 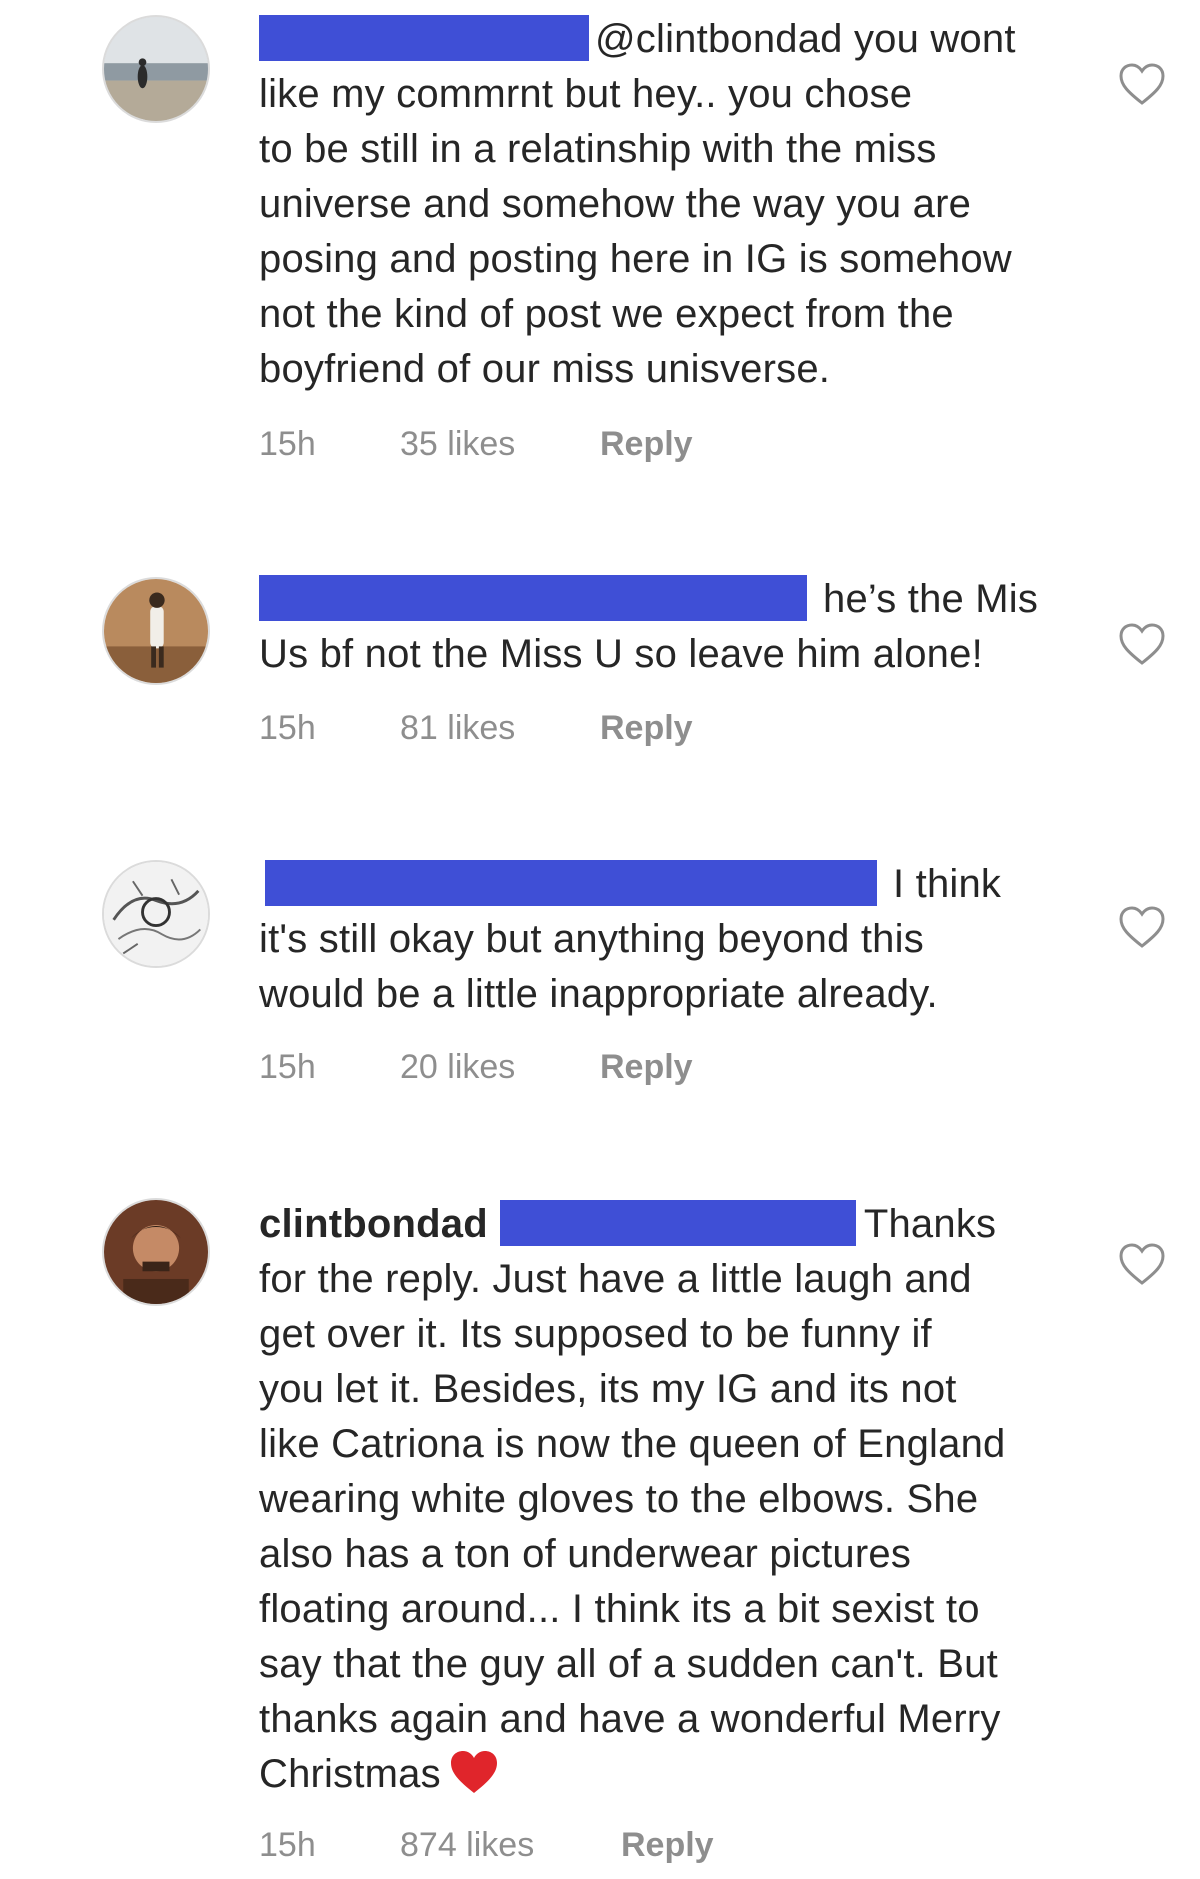 What do you see at coordinates (719, 39) in the screenshot?
I see `mention-link: @clintbondad` at bounding box center [719, 39].